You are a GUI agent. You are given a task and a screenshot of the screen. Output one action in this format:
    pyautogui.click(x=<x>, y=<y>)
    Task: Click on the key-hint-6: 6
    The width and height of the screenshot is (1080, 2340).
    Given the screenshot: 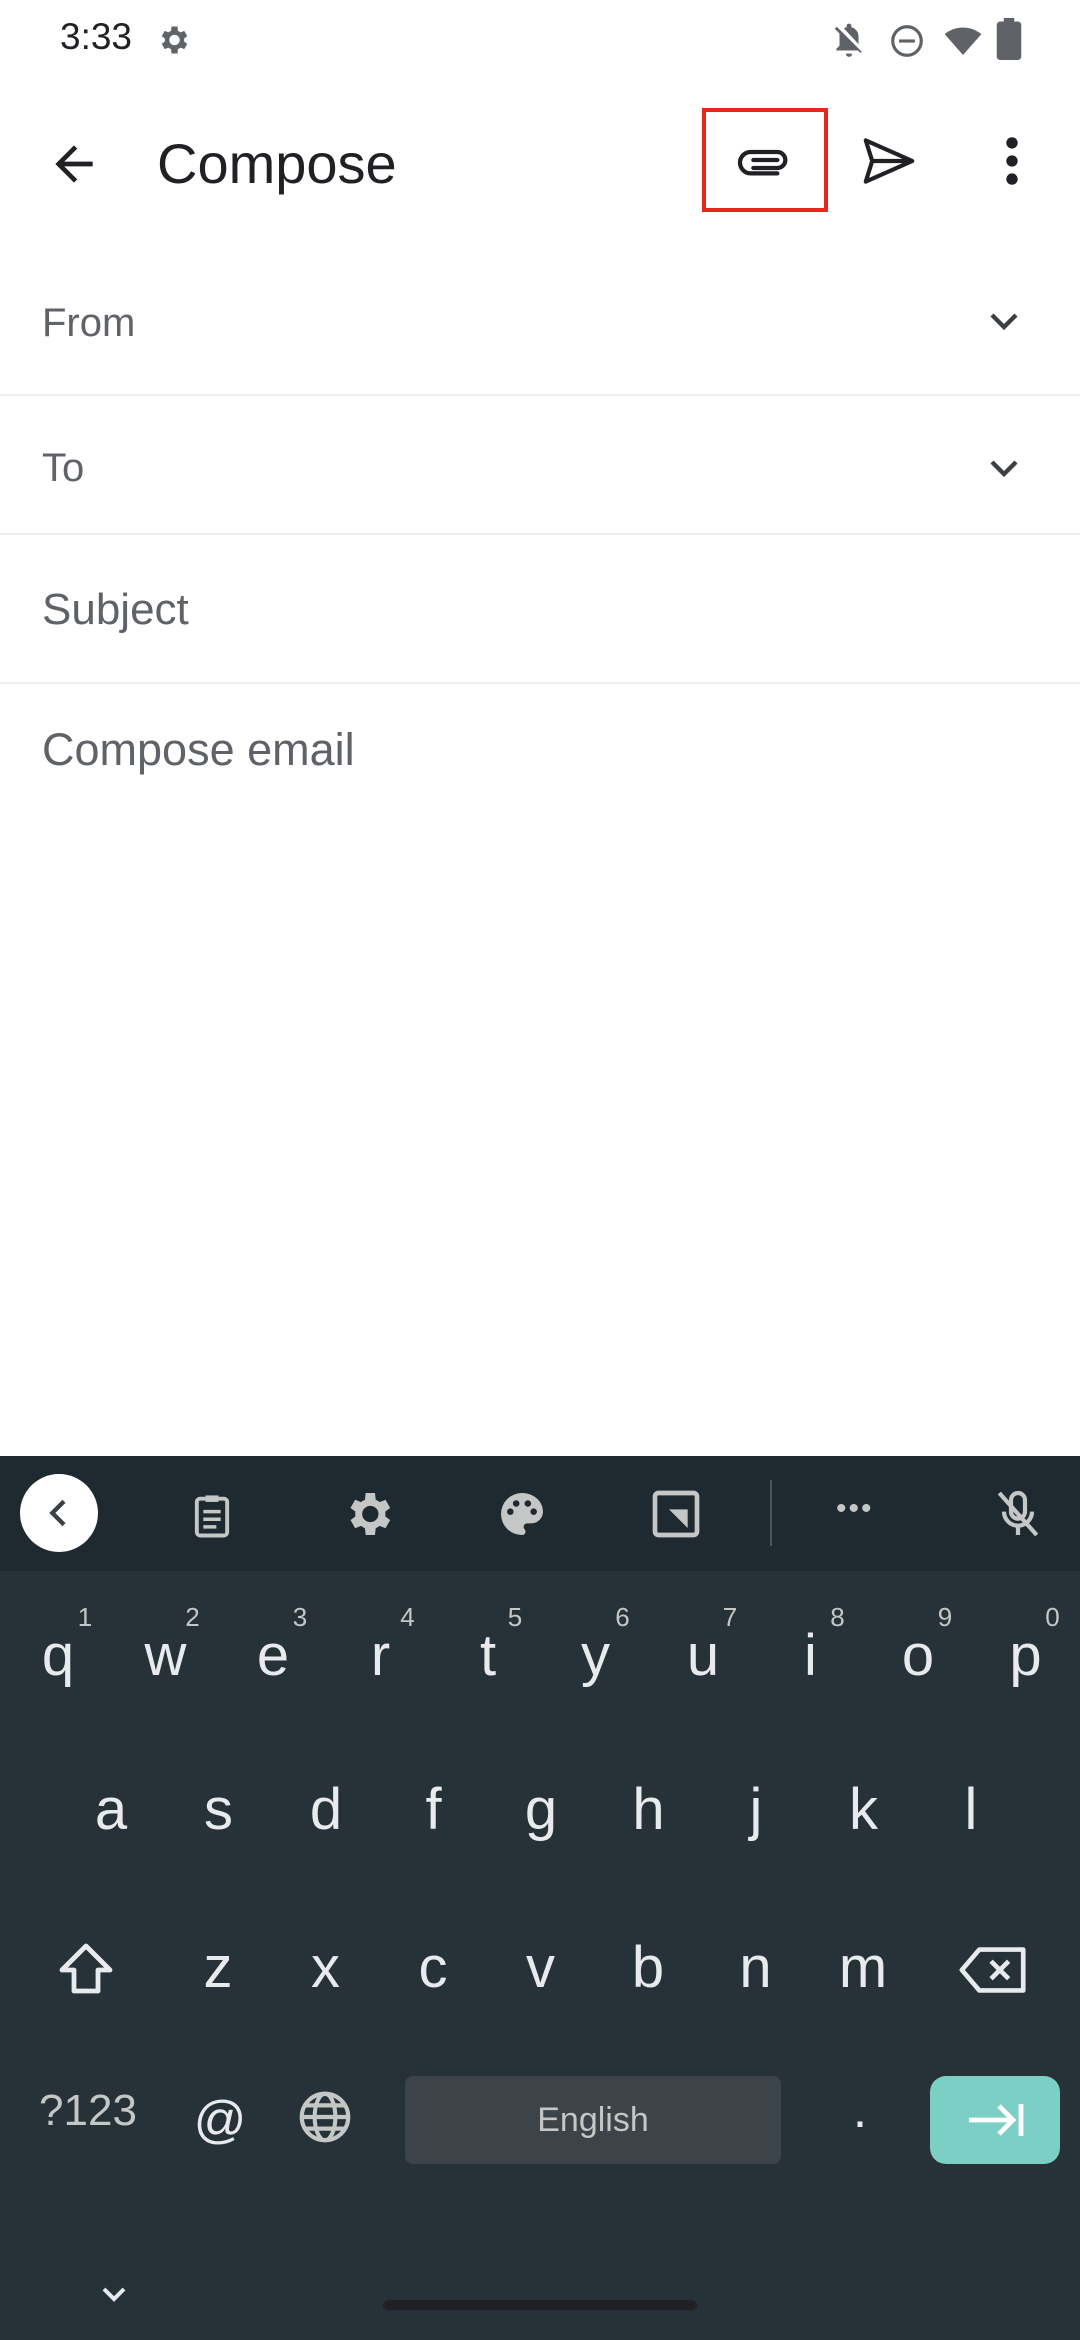 What is the action you would take?
    pyautogui.click(x=622, y=1617)
    